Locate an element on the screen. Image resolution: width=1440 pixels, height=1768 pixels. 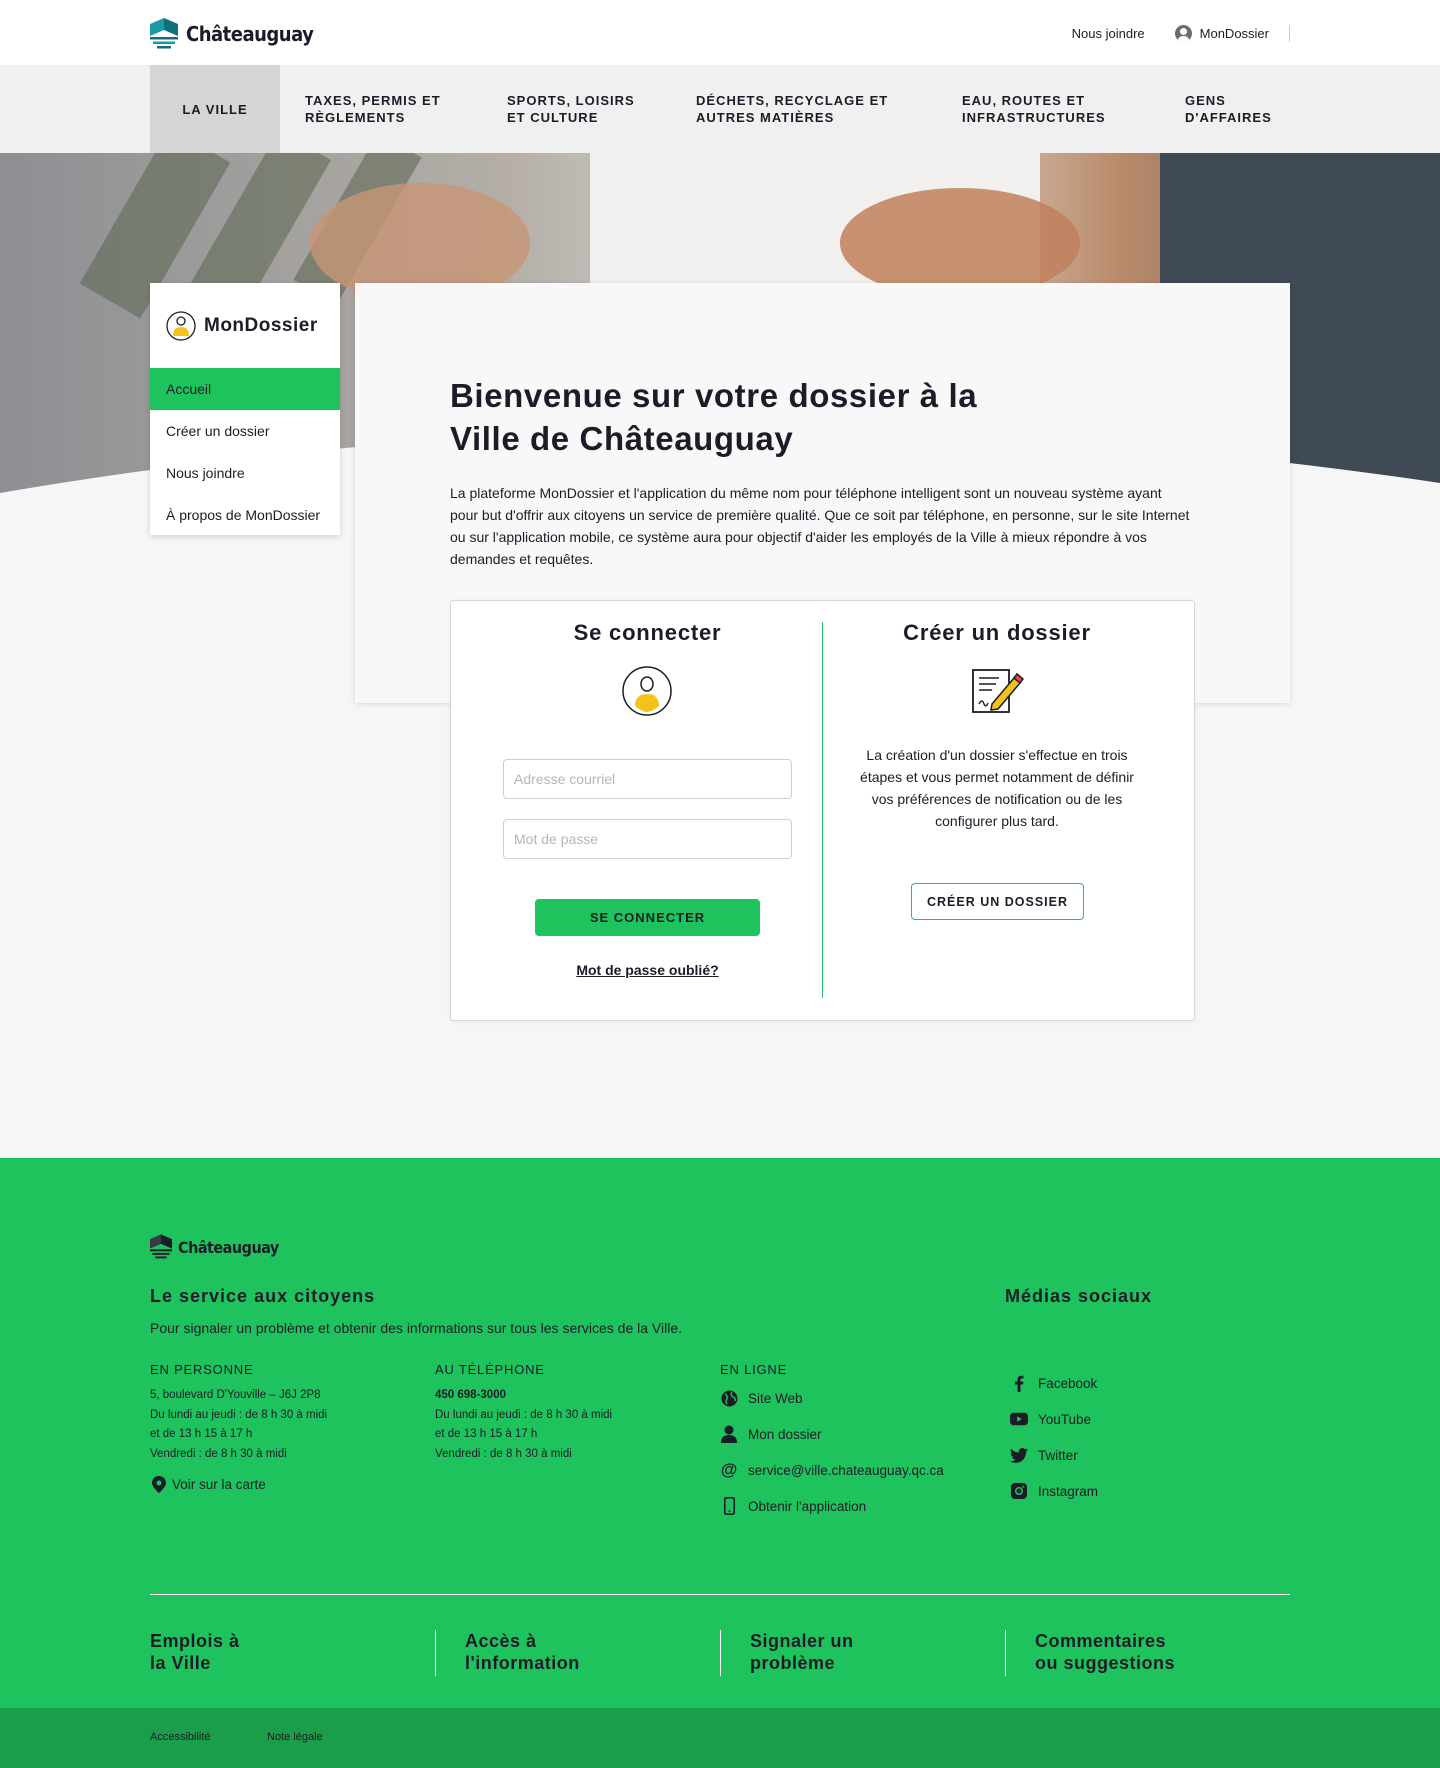
site-logo: Châteauguay is located at coordinates (232, 34).